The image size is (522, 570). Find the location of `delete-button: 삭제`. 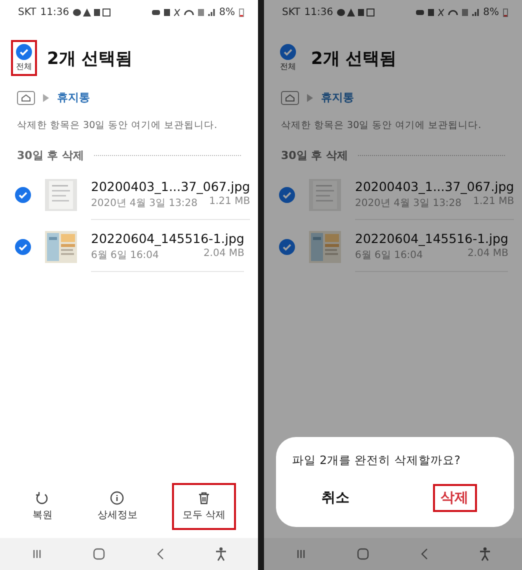

delete-button: 삭제 is located at coordinates (454, 498).